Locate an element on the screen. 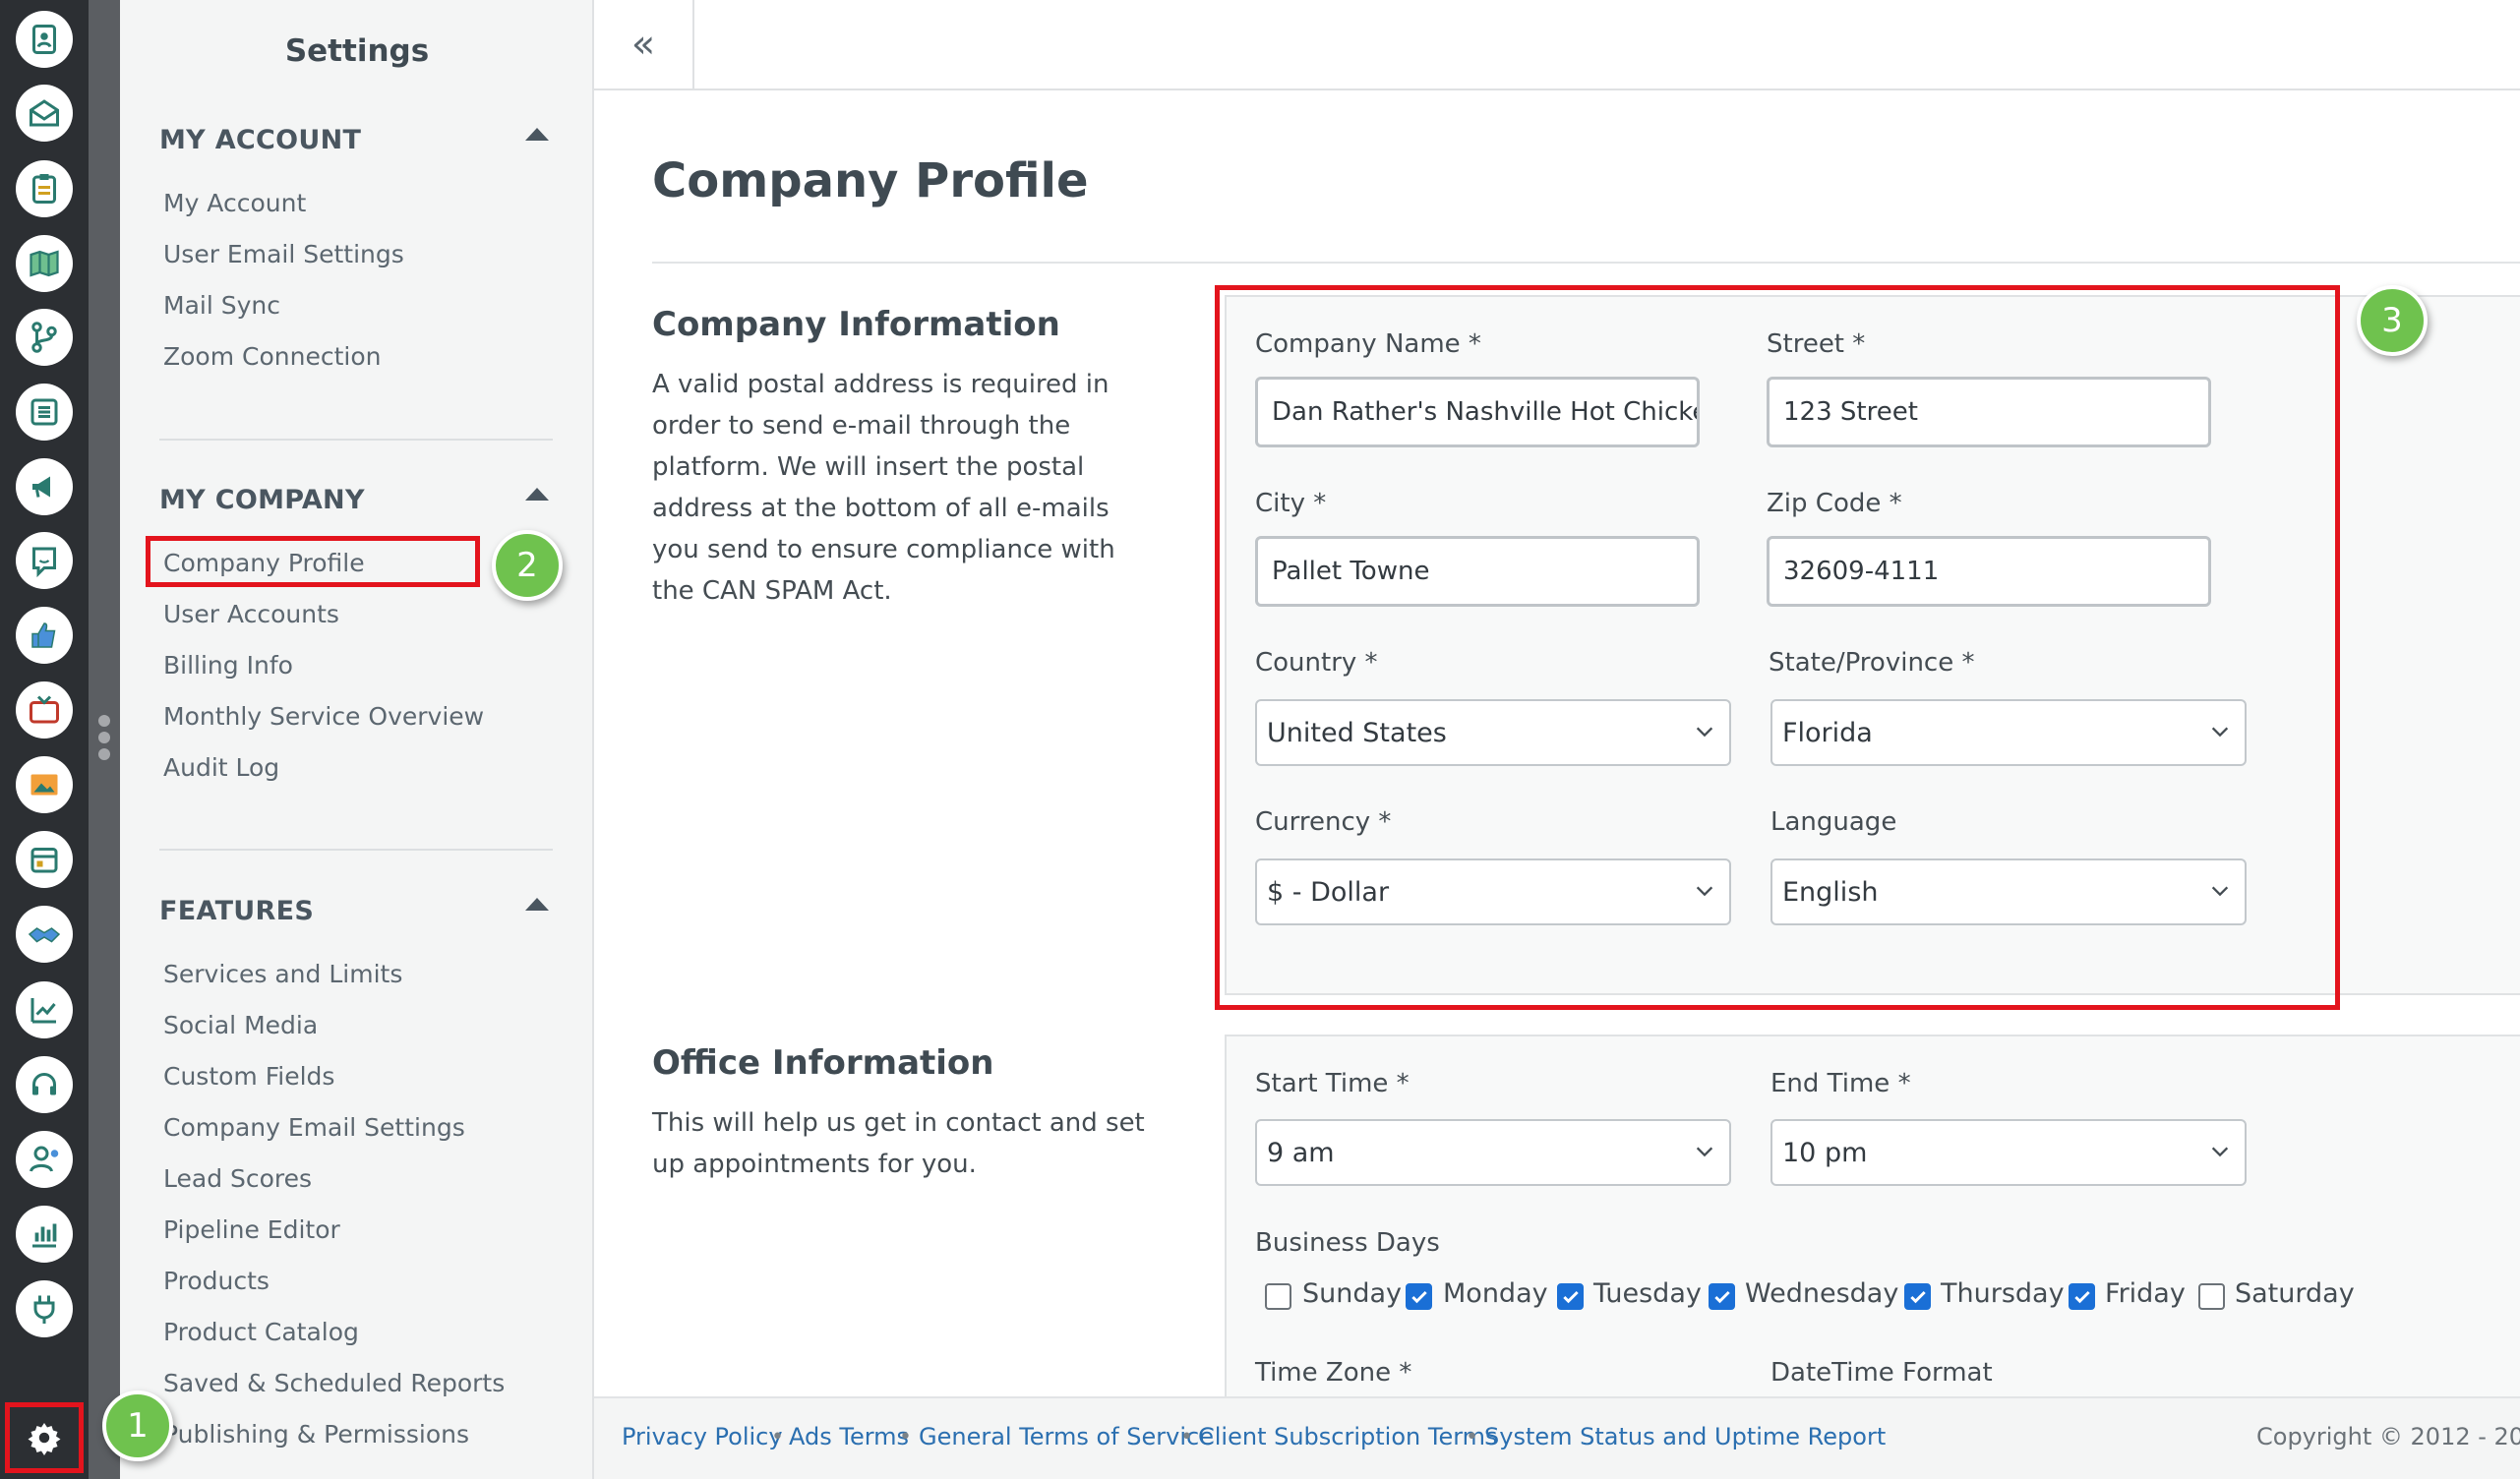 The image size is (2520, 1479). calendar-icon is located at coordinates (44, 859).